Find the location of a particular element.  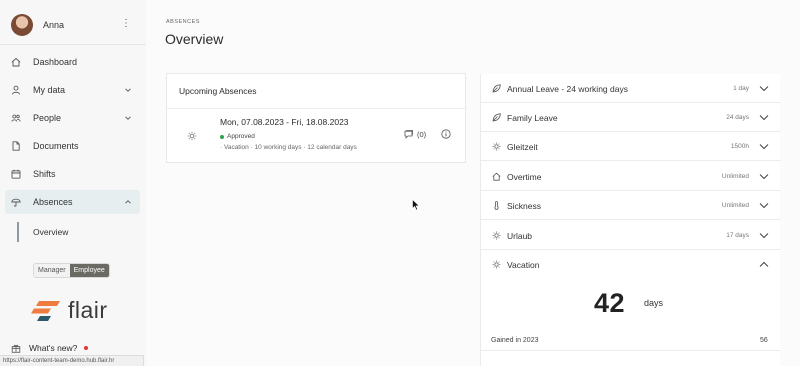

status-badge: Approved is located at coordinates (237, 136).